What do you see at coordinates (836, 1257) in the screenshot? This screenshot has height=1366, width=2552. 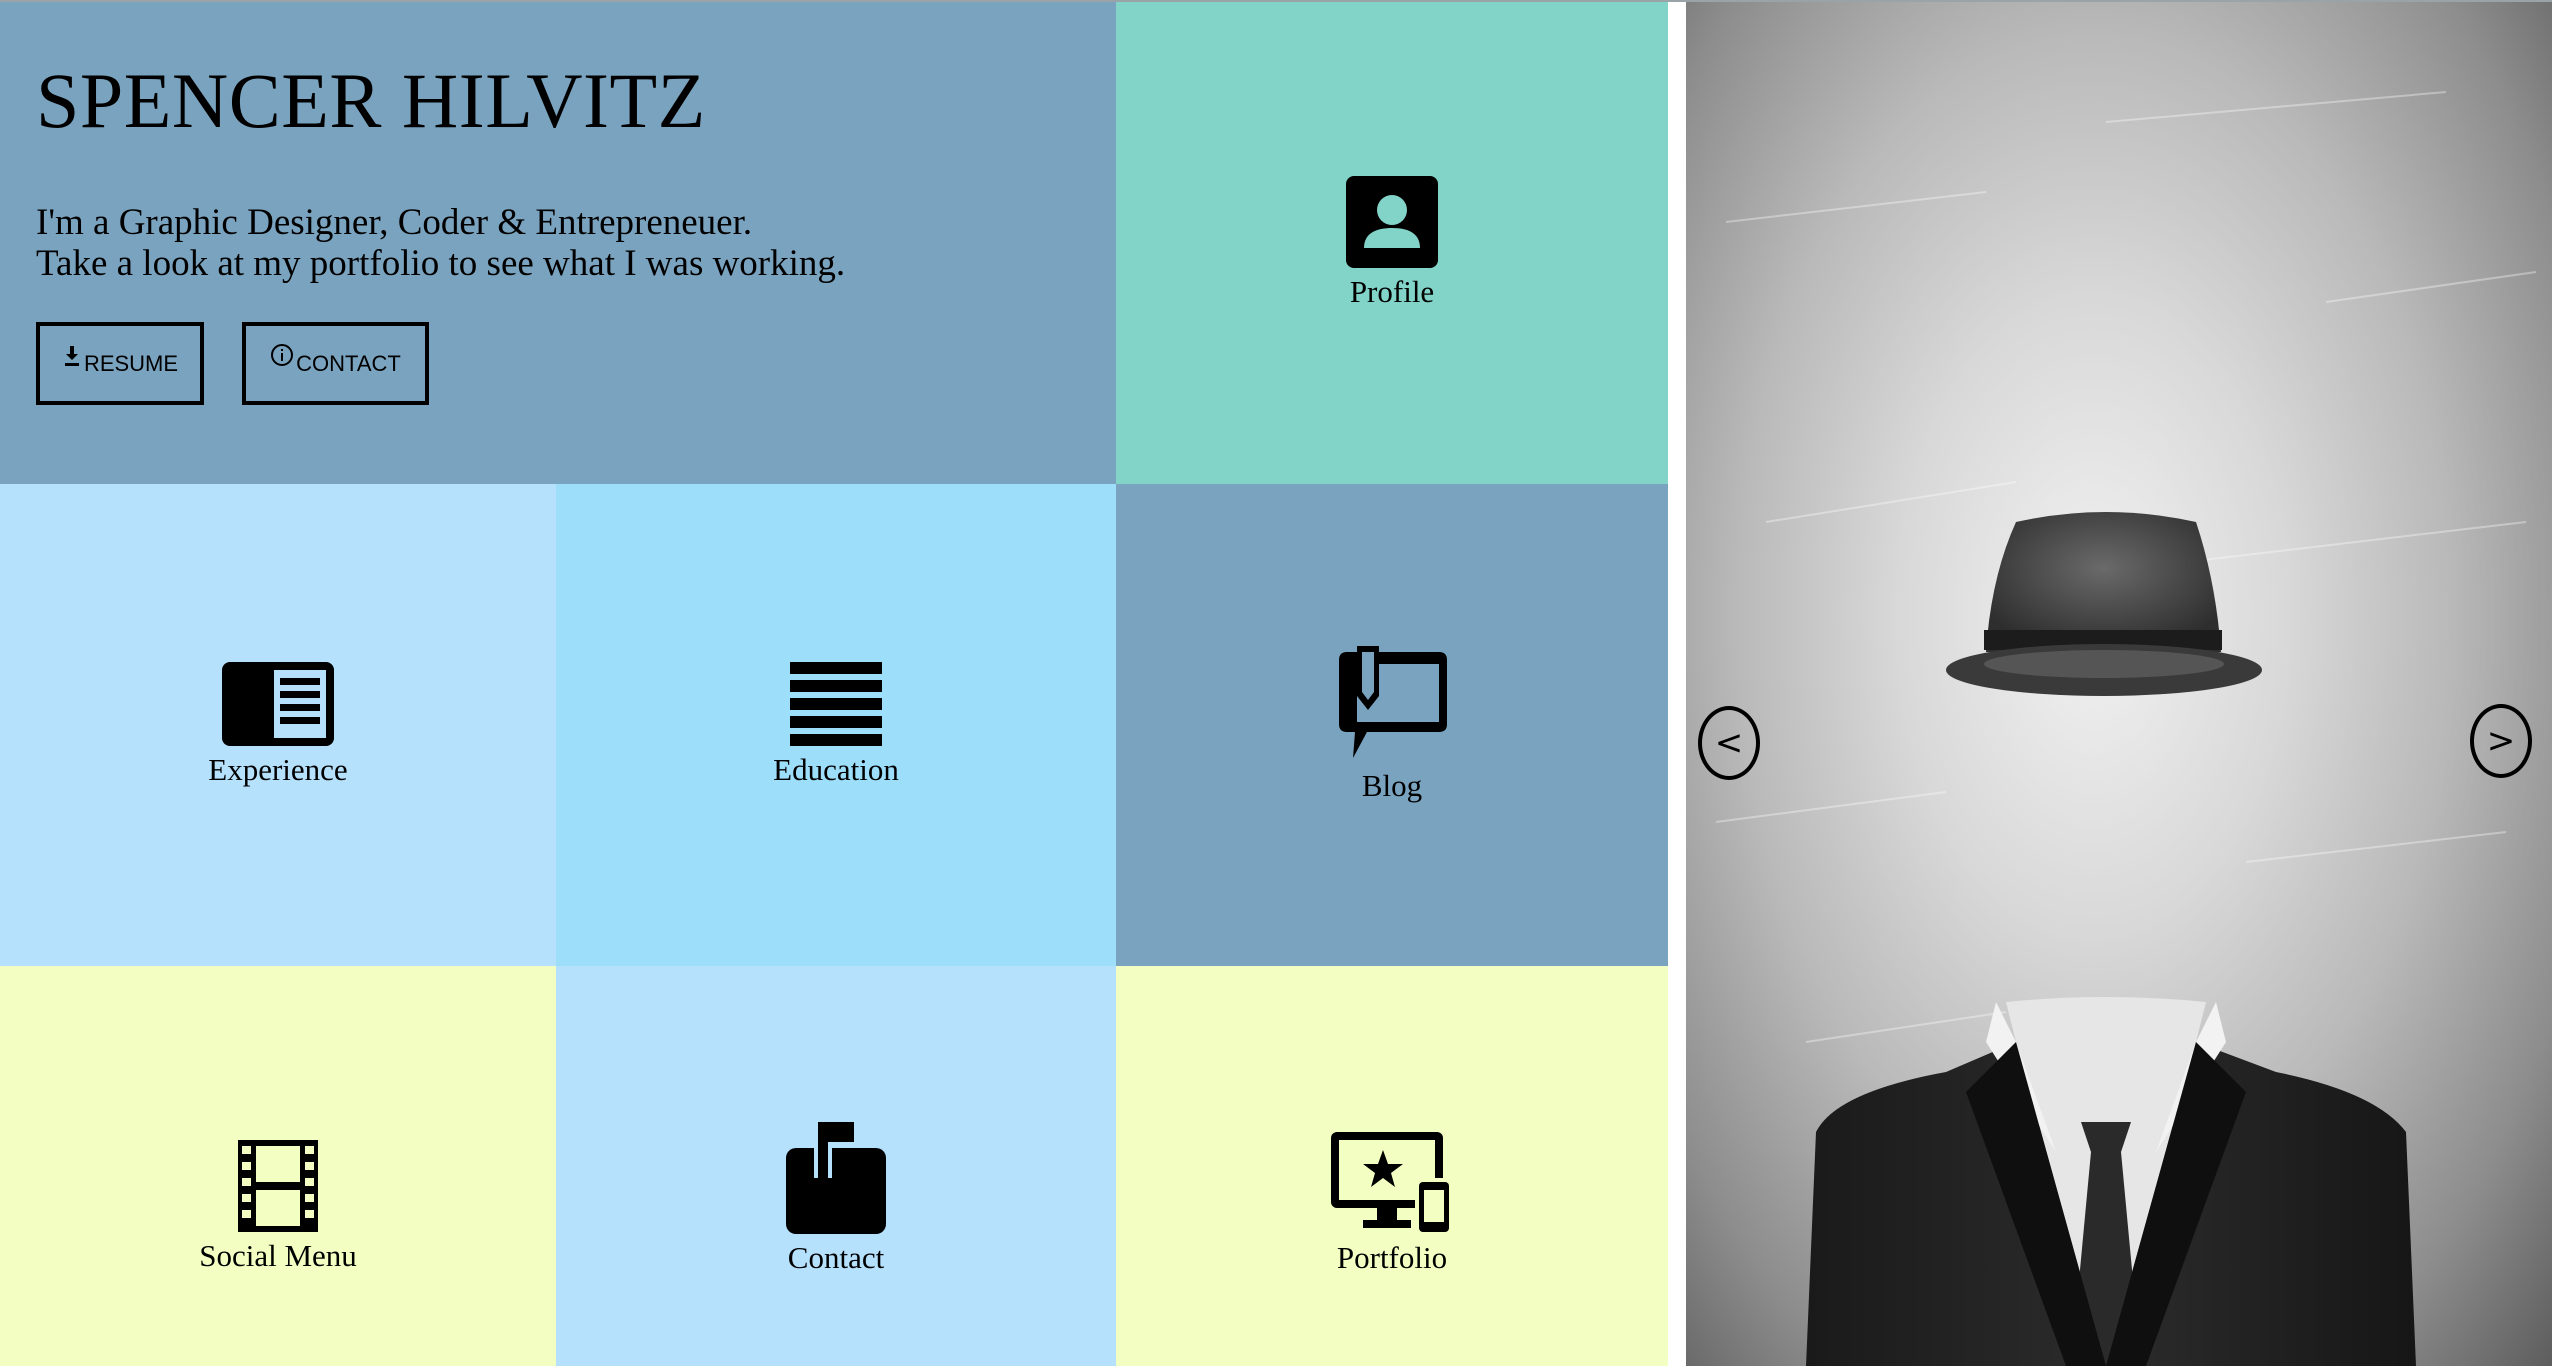 I see `tile-contact-label: Contact` at bounding box center [836, 1257].